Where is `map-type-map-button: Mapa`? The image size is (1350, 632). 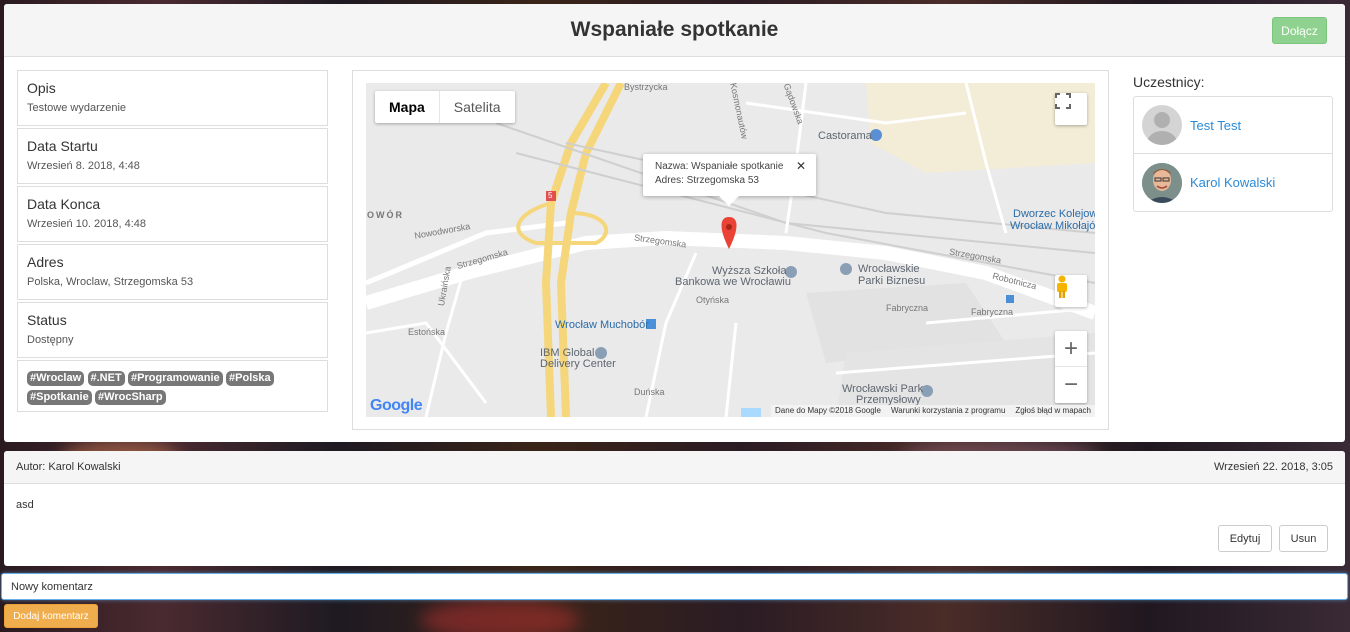 map-type-map-button: Mapa is located at coordinates (407, 107).